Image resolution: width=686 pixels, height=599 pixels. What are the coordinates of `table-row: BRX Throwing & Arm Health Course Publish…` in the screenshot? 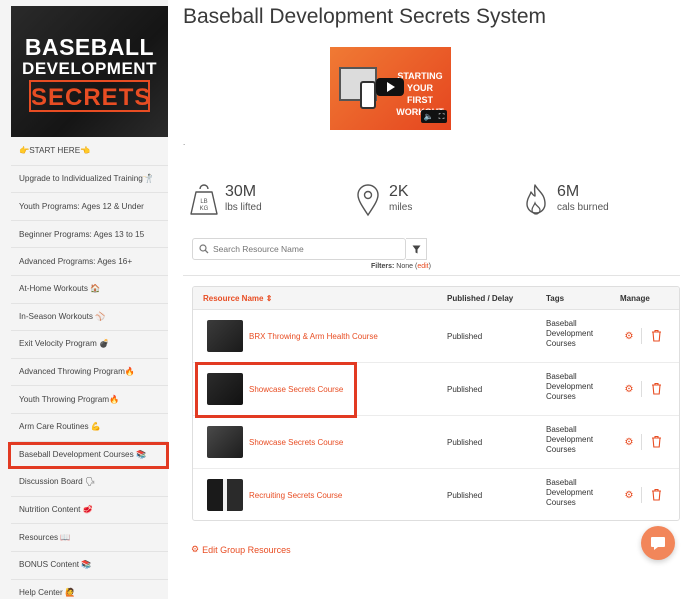 It's located at (436, 336).